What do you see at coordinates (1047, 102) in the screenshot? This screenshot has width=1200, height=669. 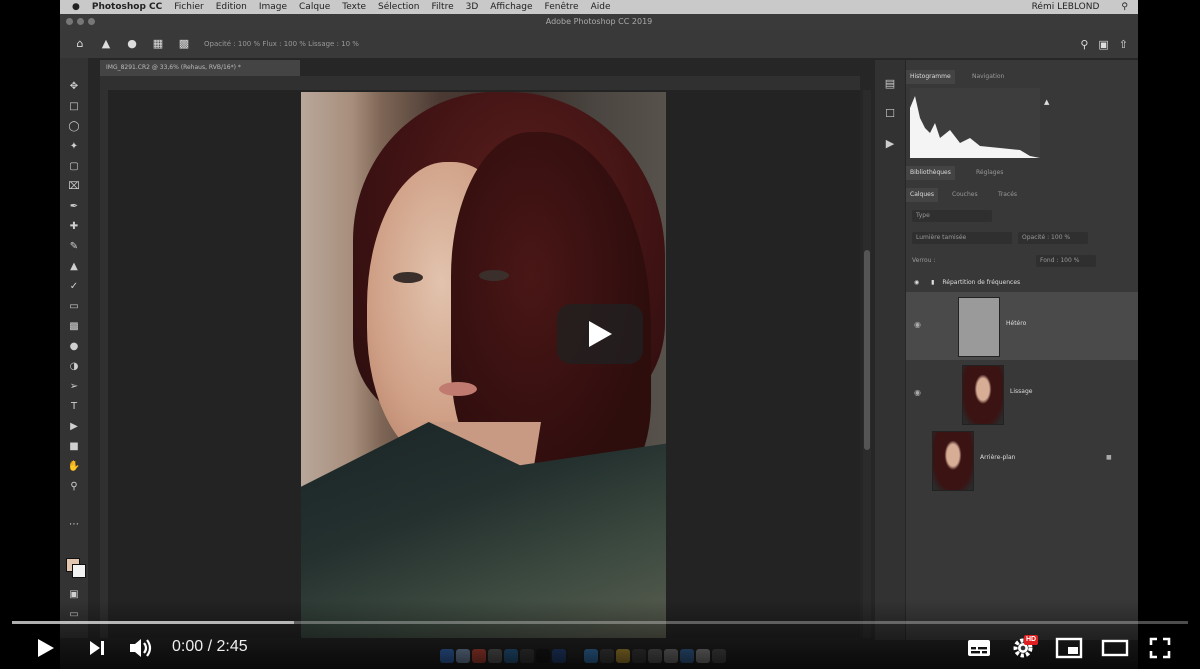 I see `warning-icon: ▲` at bounding box center [1047, 102].